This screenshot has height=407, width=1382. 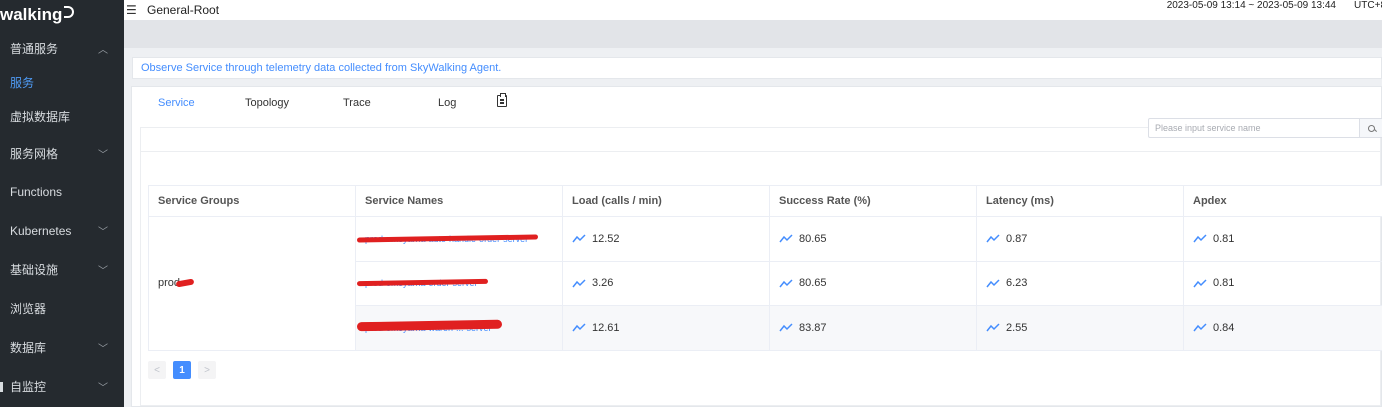 What do you see at coordinates (873, 328) in the screenshot?
I see `success-rate-cell: 83.87` at bounding box center [873, 328].